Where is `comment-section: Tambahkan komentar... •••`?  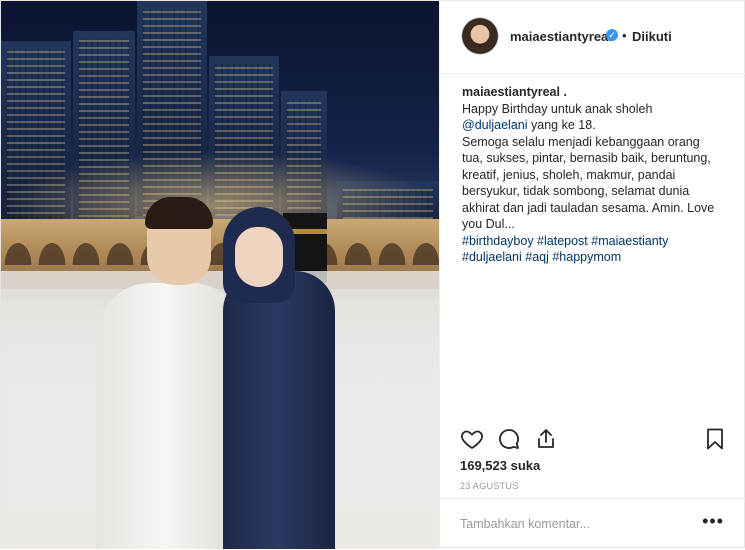
comment-section: Tambahkan komentar... ••• is located at coordinates (592, 524).